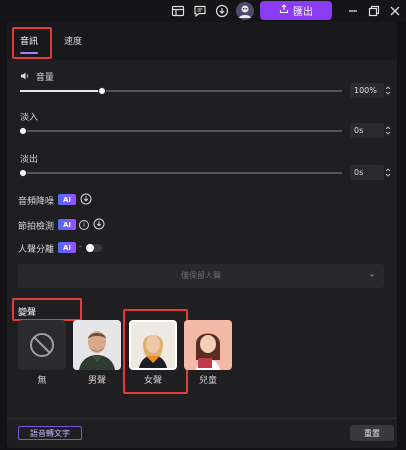 The width and height of the screenshot is (406, 450). I want to click on vocal-dash: -, so click(80, 246).